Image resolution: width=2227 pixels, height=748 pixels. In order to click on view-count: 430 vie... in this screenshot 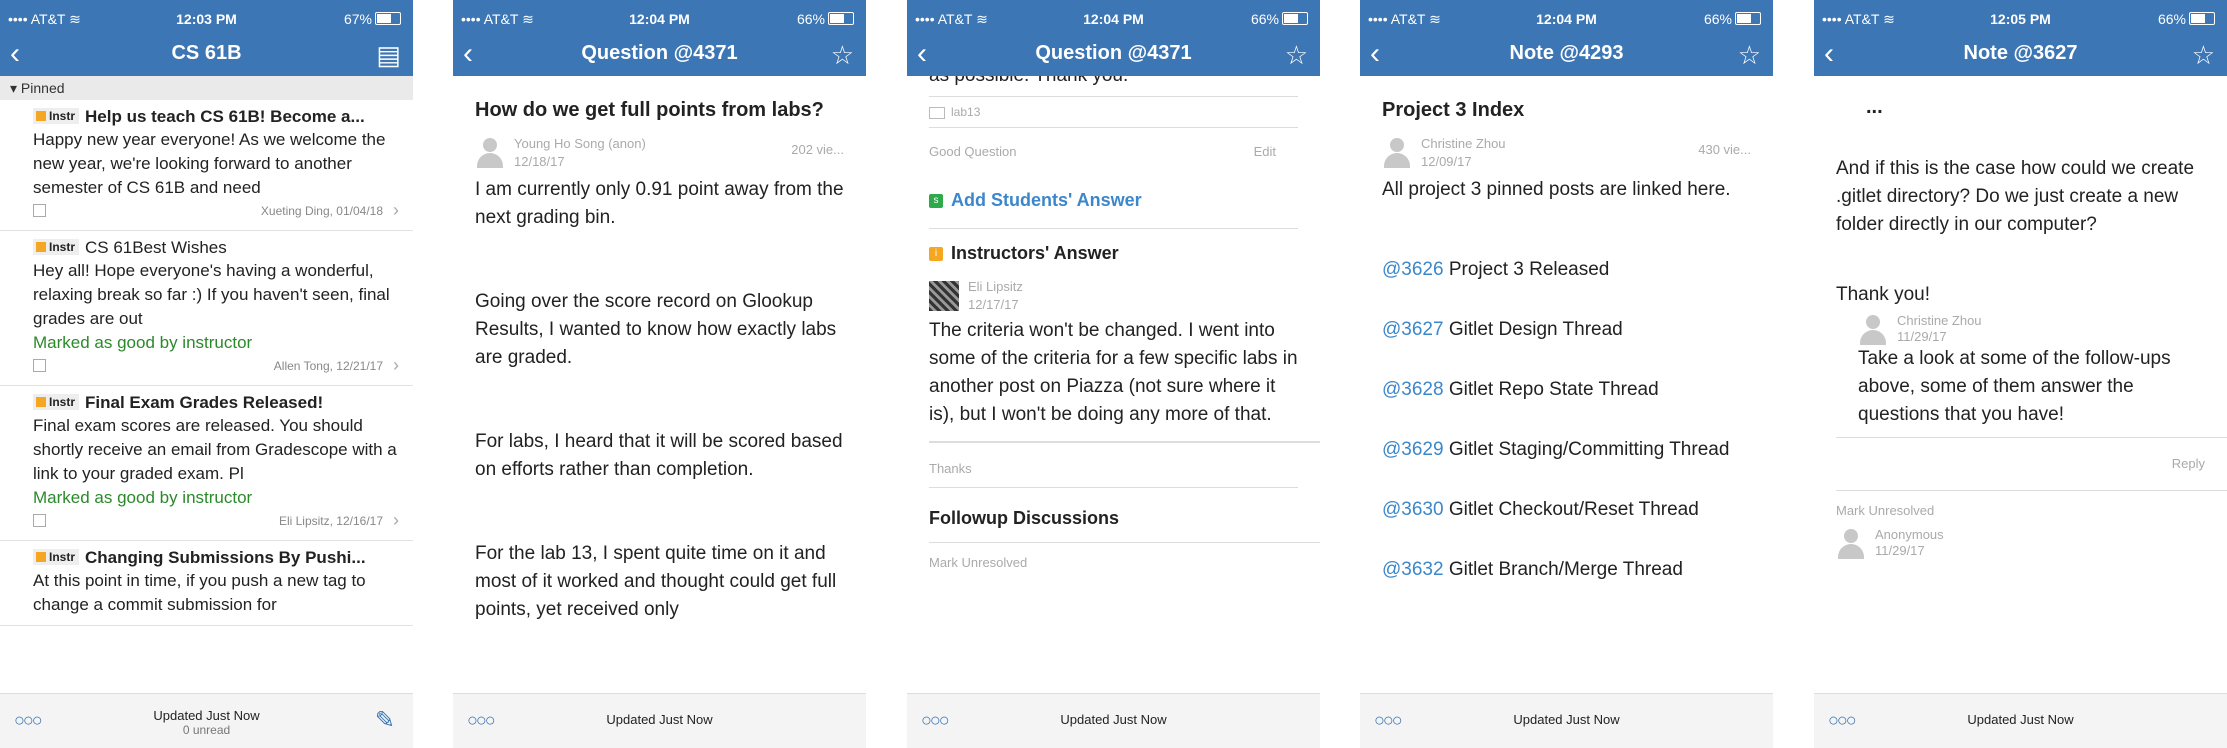, I will do `click(1724, 149)`.